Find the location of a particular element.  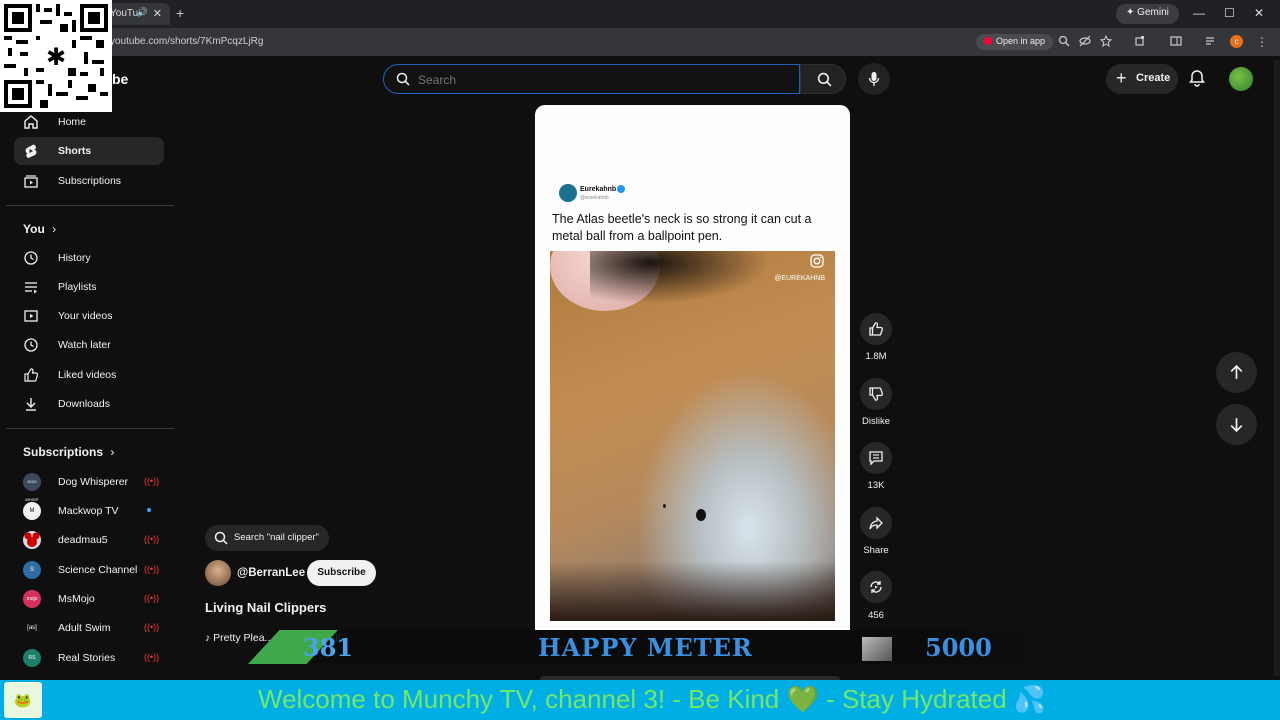

arrow-down-icon is located at coordinates (1236, 425).